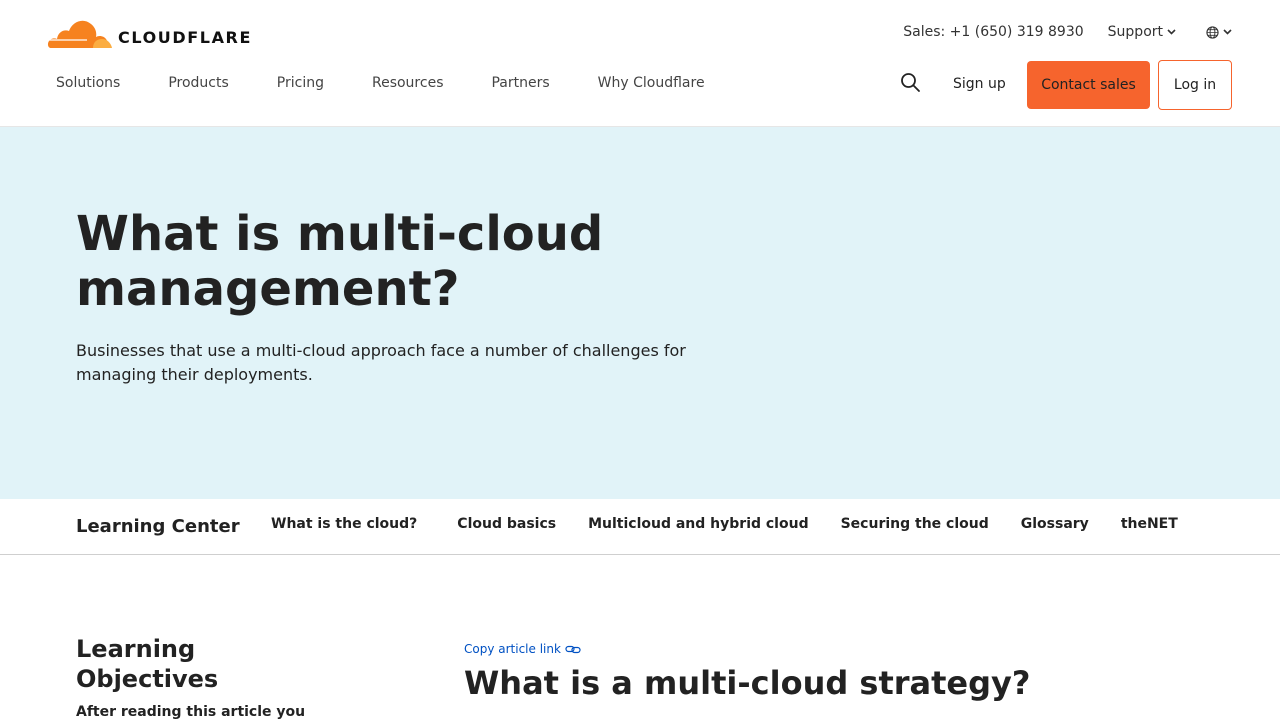 The image size is (1280, 720). What do you see at coordinates (651, 83) in the screenshot?
I see `nav-why-cloudflare: Why Cloudflare` at bounding box center [651, 83].